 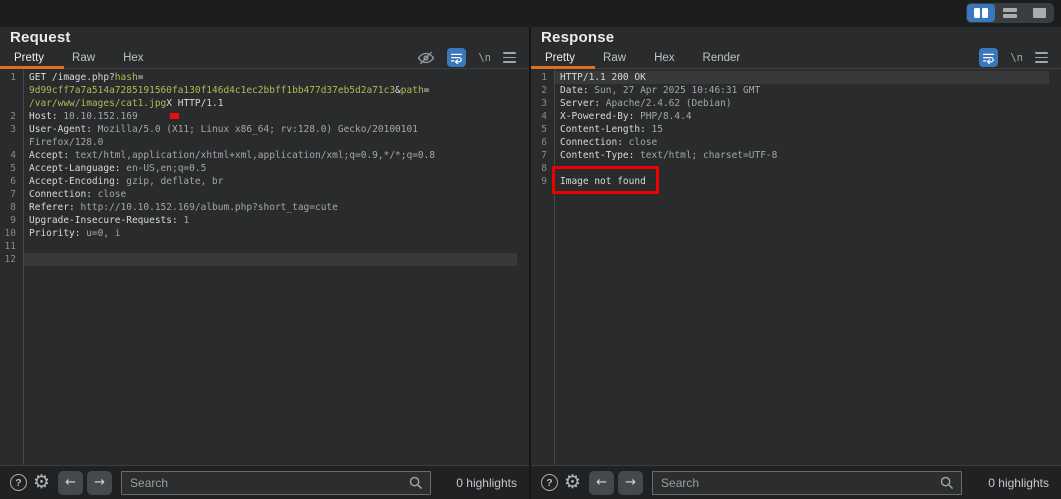 What do you see at coordinates (13, 77) in the screenshot?
I see `line-number: 1` at bounding box center [13, 77].